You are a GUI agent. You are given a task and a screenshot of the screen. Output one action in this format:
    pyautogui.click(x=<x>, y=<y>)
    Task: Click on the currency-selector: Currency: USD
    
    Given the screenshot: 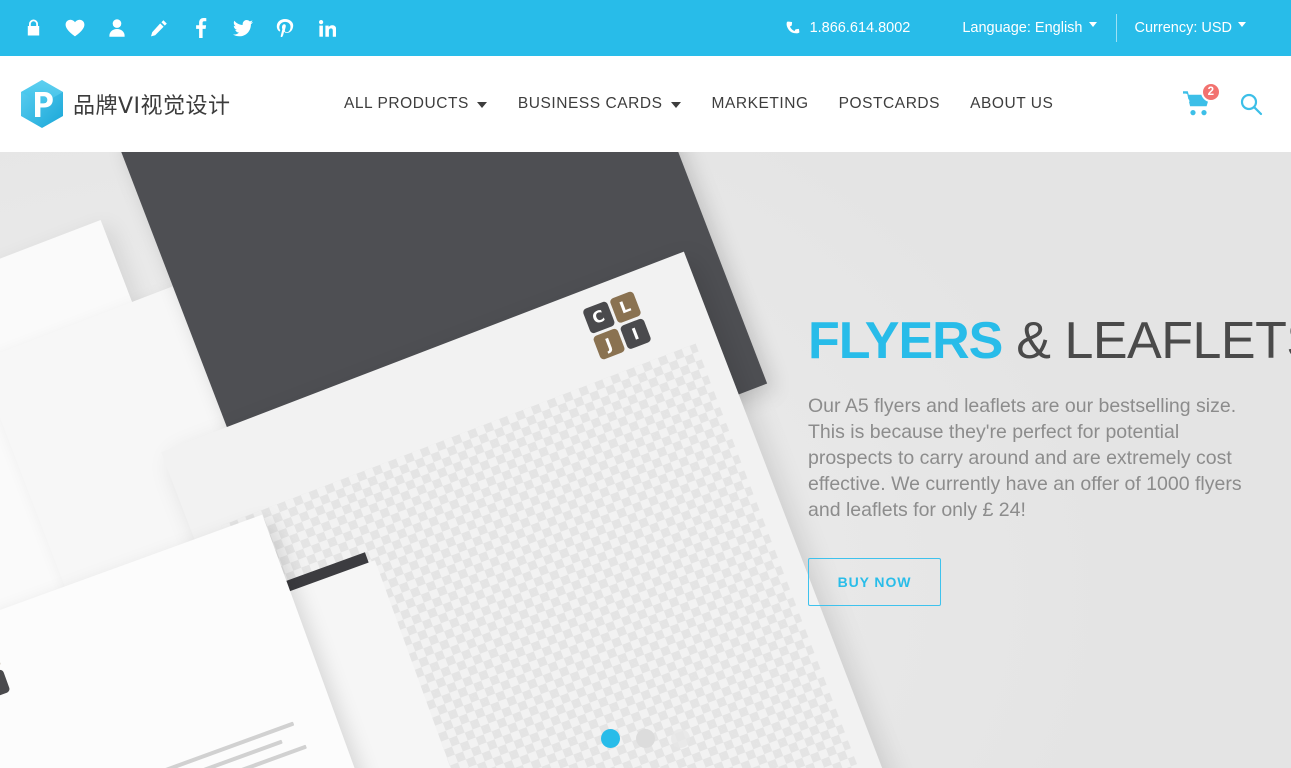 What is the action you would take?
    pyautogui.click(x=1190, y=28)
    